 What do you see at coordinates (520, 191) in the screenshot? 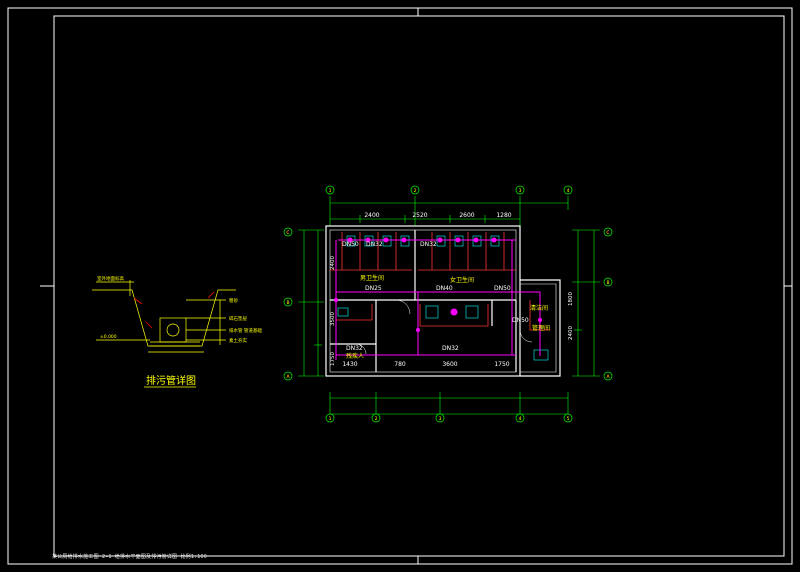
I see `grid-top-3: 3` at bounding box center [520, 191].